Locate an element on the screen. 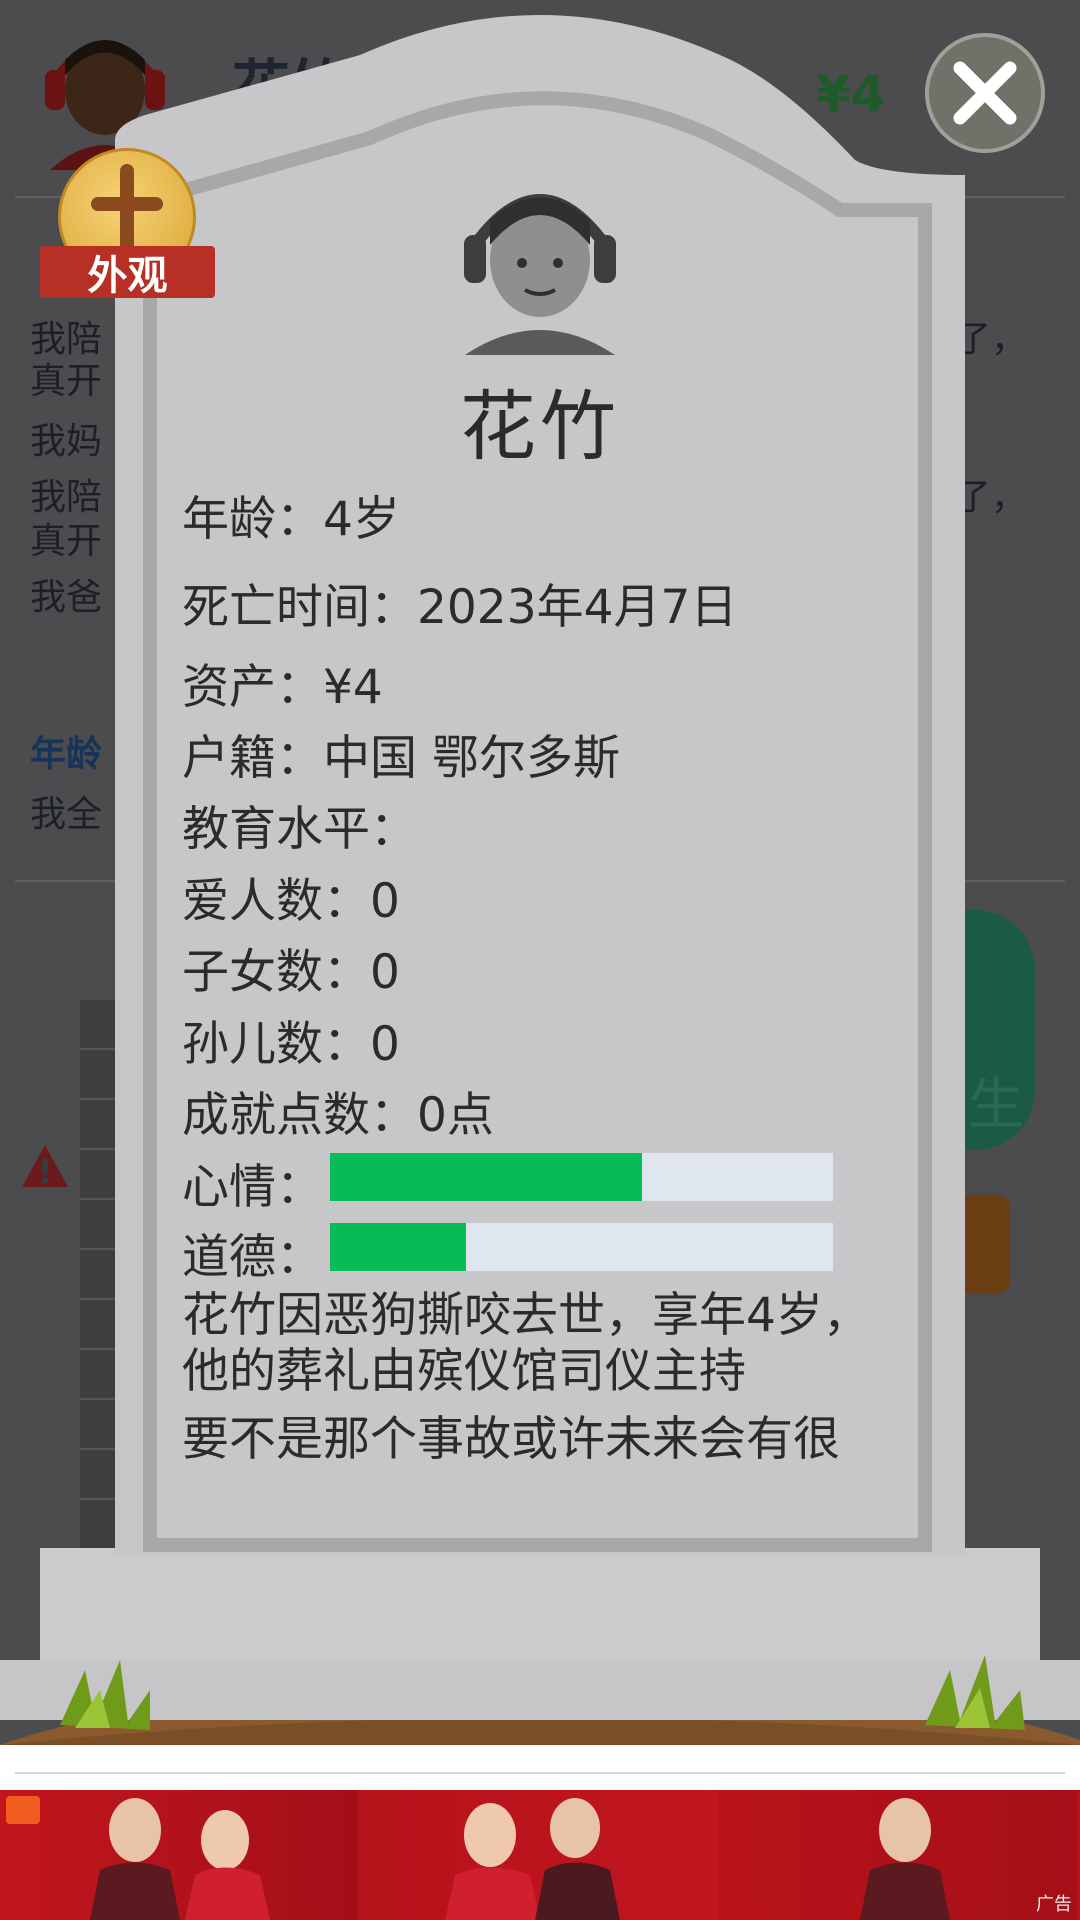  assets-value: ¥4 is located at coordinates (353, 687).